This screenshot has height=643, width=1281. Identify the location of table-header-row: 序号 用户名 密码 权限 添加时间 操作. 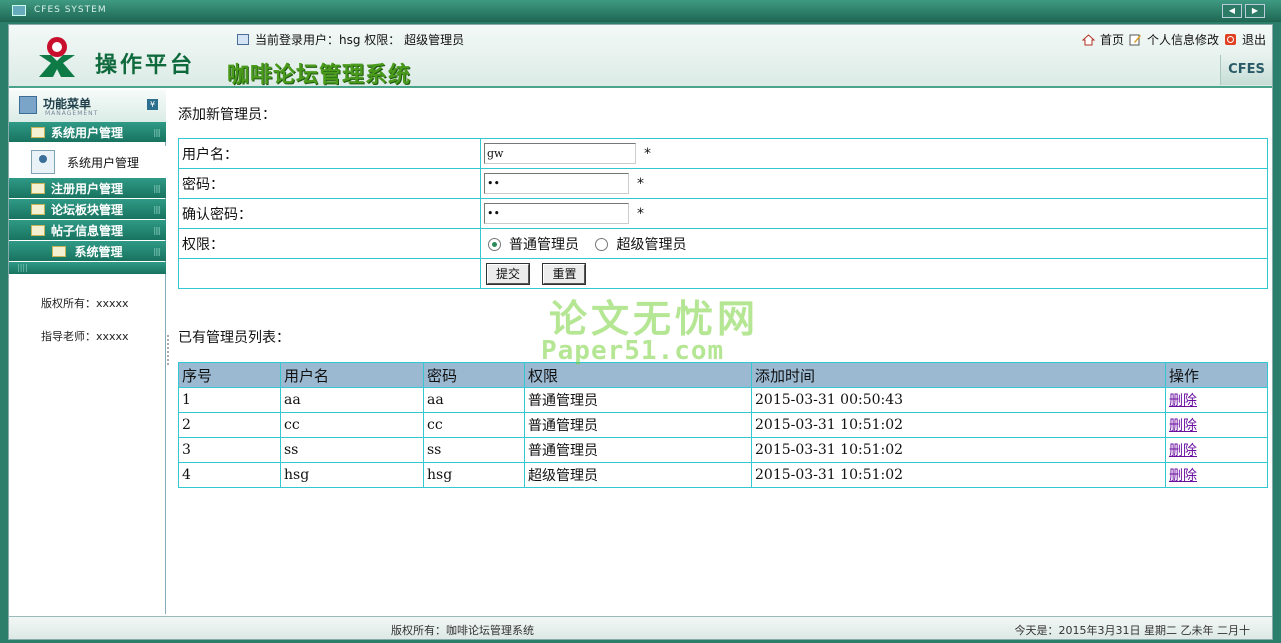
(723, 375).